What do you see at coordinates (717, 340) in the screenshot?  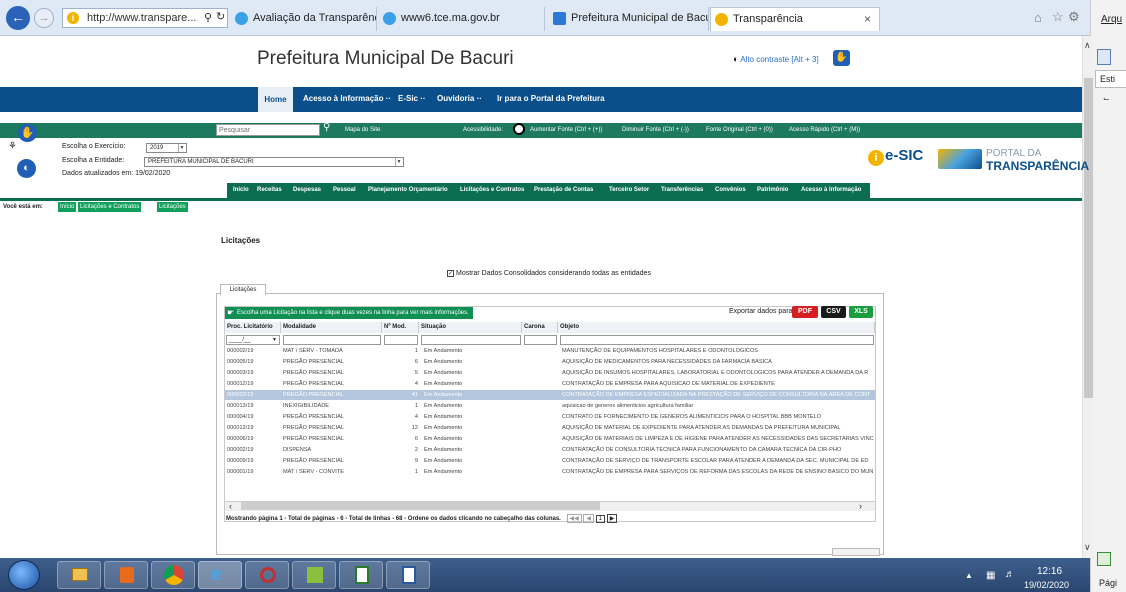 I see `filter-objeto-input` at bounding box center [717, 340].